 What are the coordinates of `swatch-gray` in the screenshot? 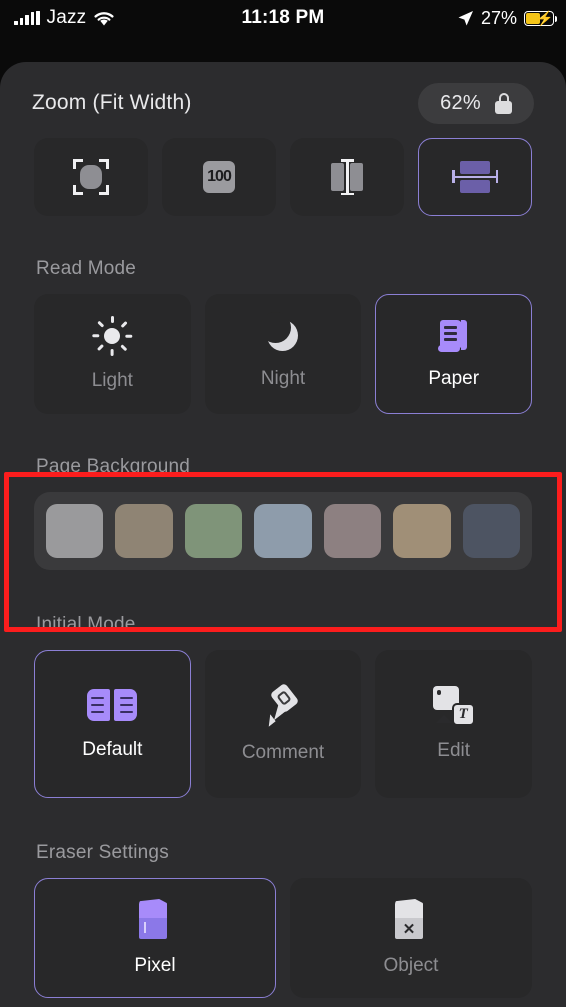 It's located at (75, 531).